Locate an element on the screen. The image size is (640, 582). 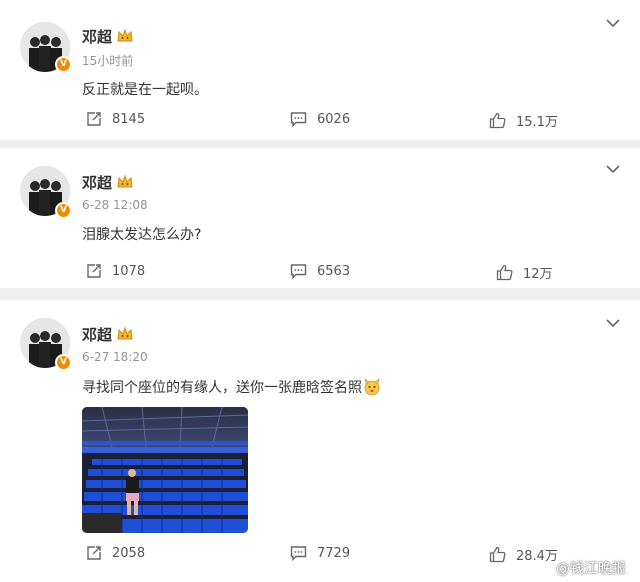
like-count: 12万 is located at coordinates (538, 274).